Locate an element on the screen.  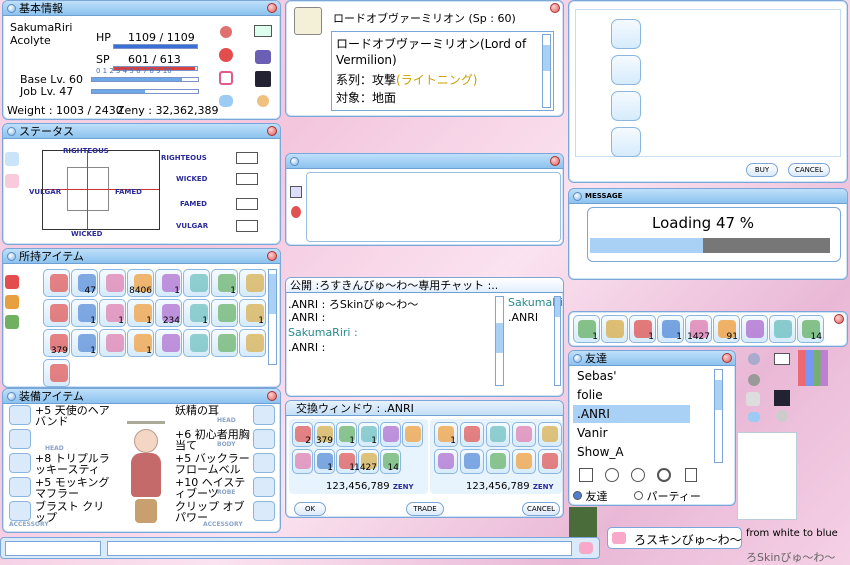
hotkey-slot: 1 is located at coordinates (586, 329).